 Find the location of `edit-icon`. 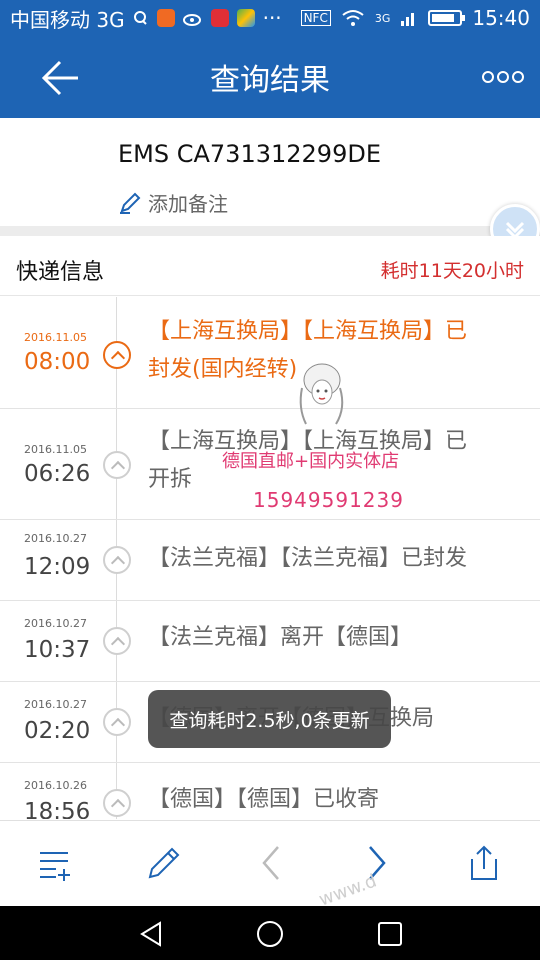

edit-icon is located at coordinates (164, 863).